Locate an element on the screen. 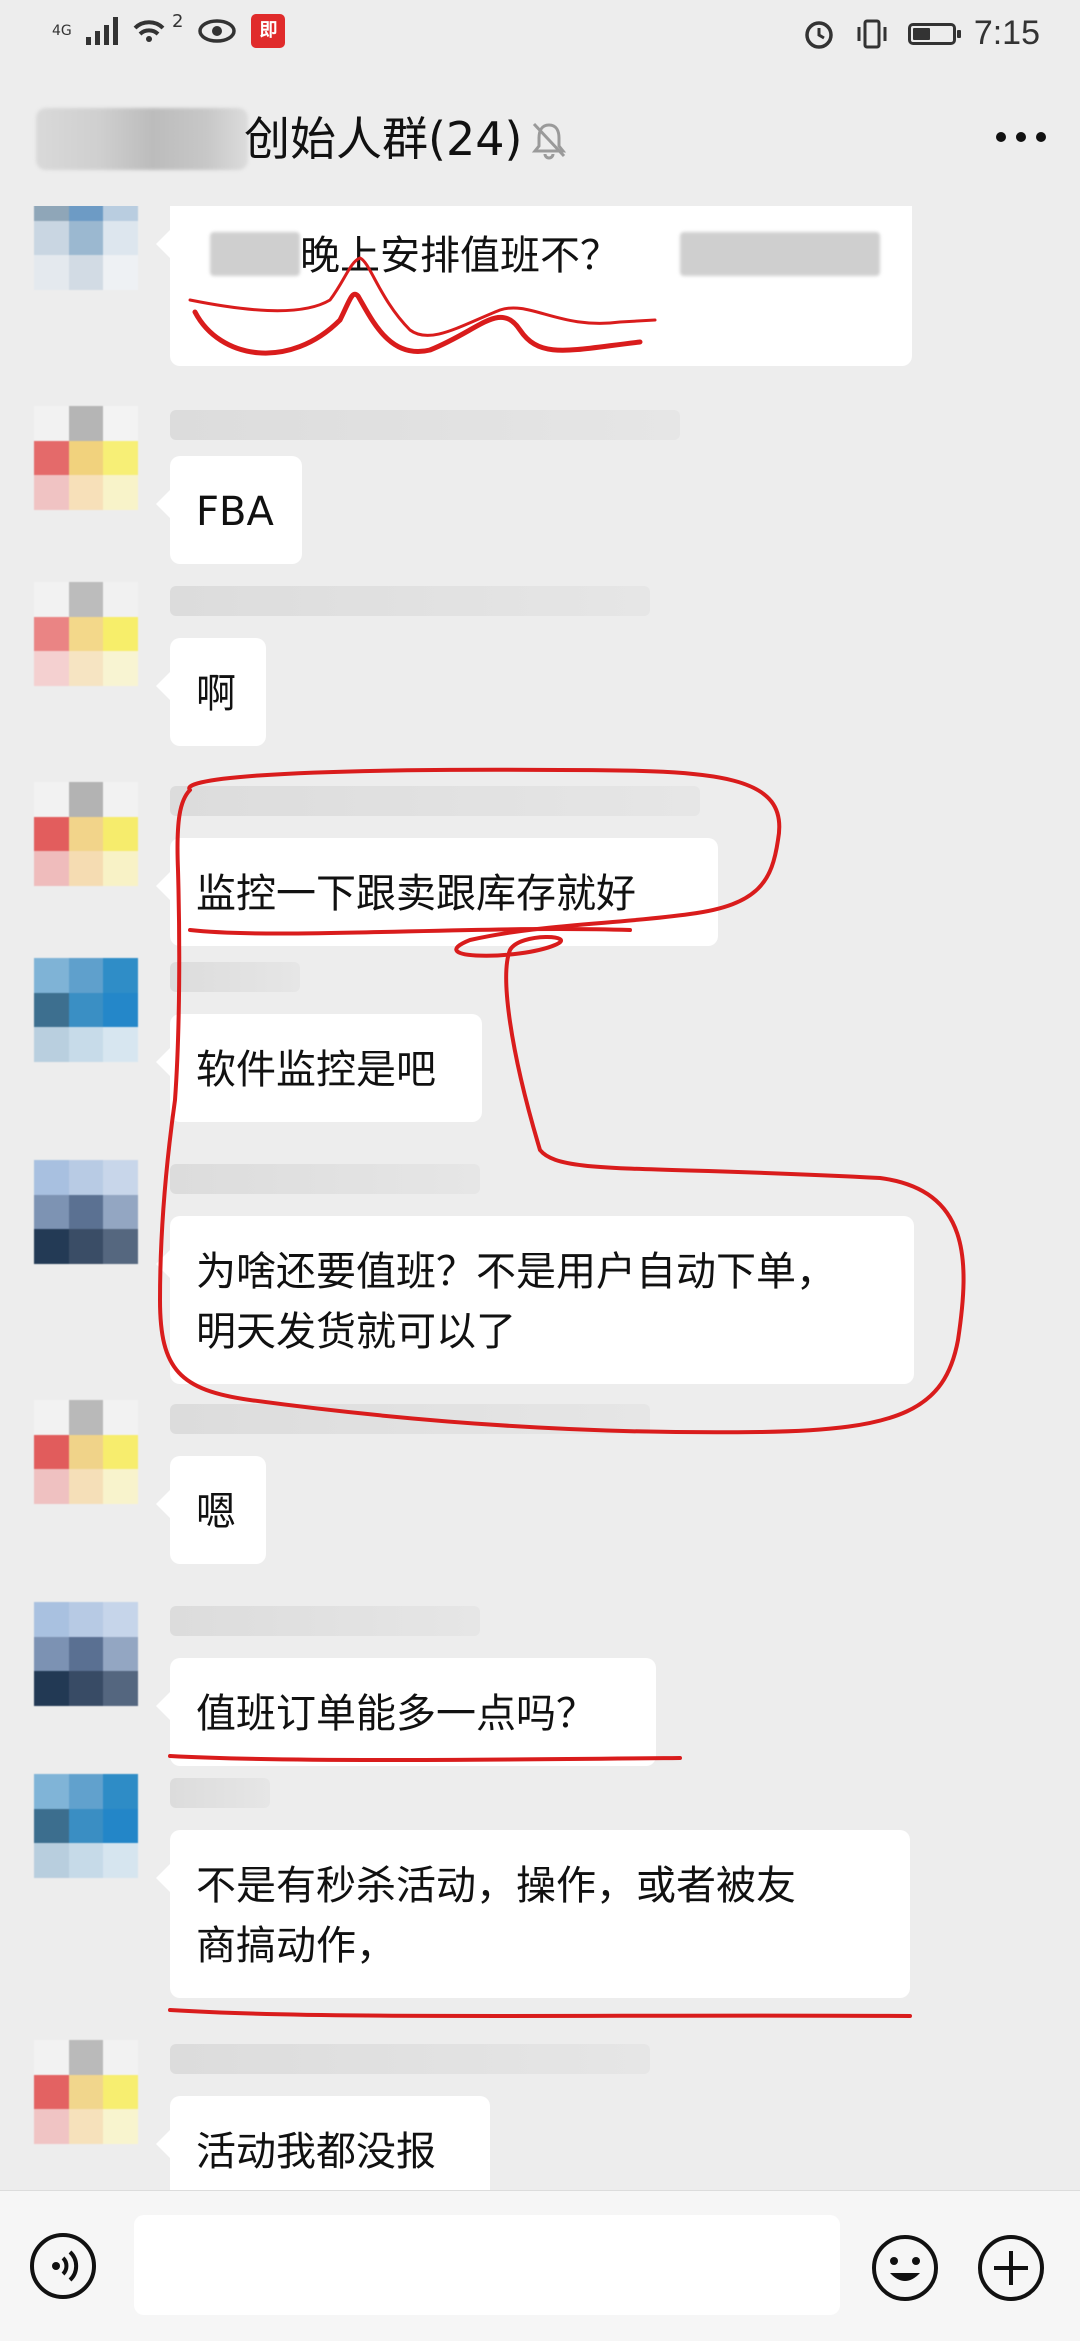 Image resolution: width=1080 pixels, height=2341 pixels. message-text: 软件监控是吧 is located at coordinates (316, 1070).